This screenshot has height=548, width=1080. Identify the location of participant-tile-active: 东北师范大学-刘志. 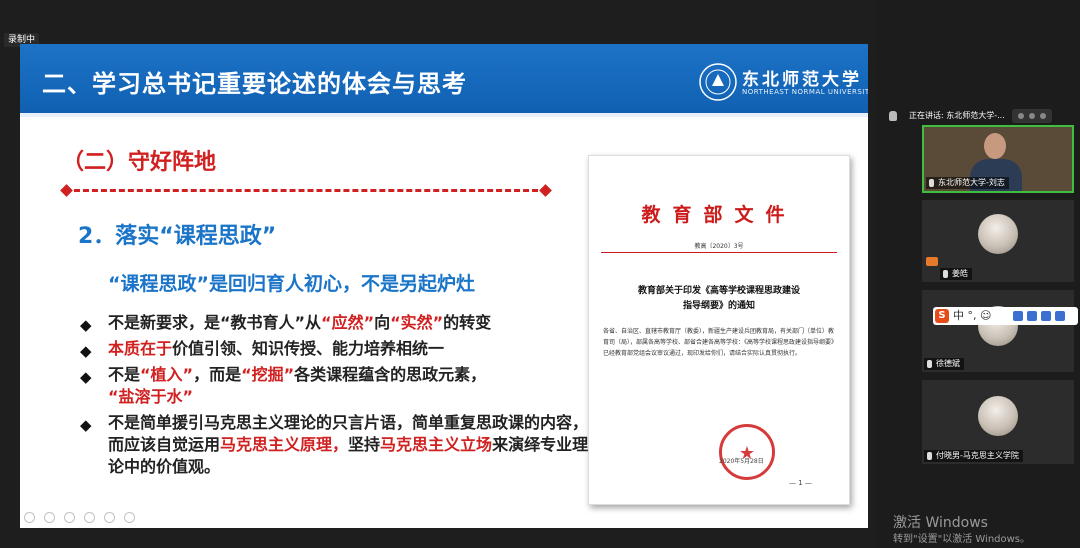
(998, 159).